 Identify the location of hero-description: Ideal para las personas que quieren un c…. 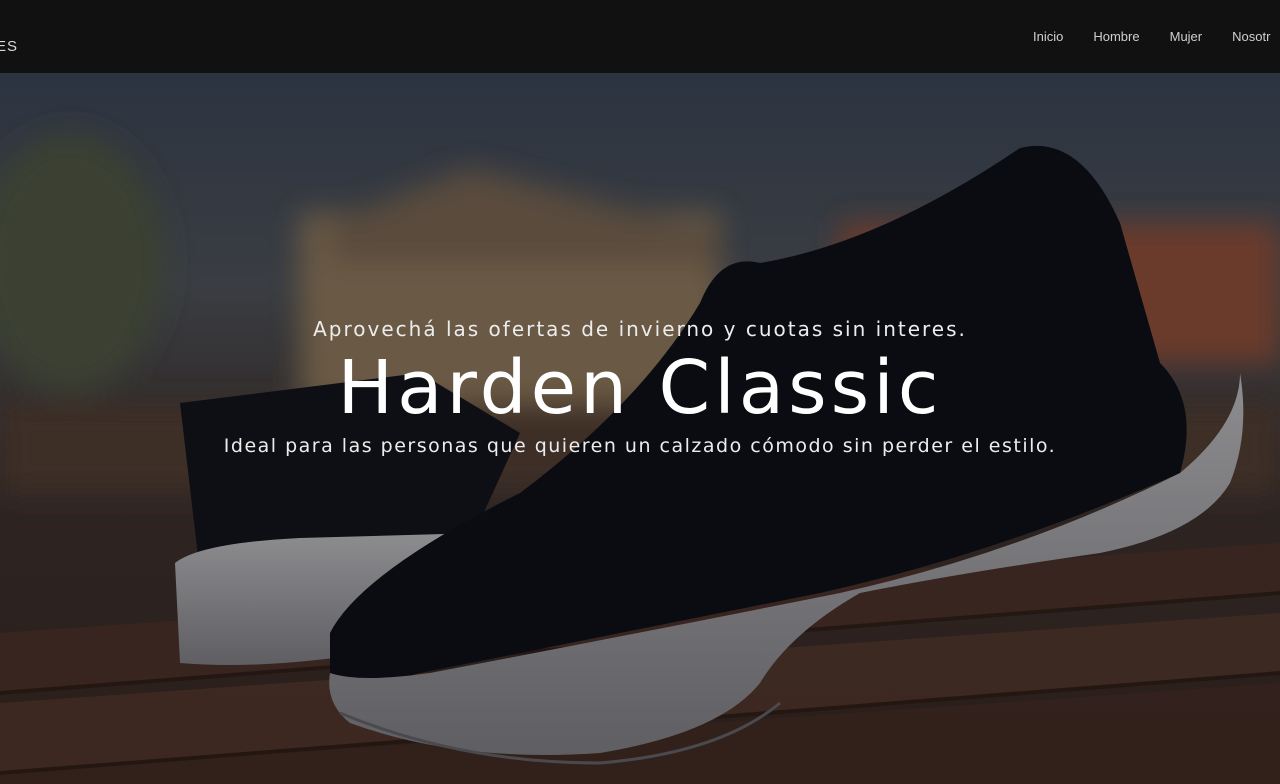
(640, 446).